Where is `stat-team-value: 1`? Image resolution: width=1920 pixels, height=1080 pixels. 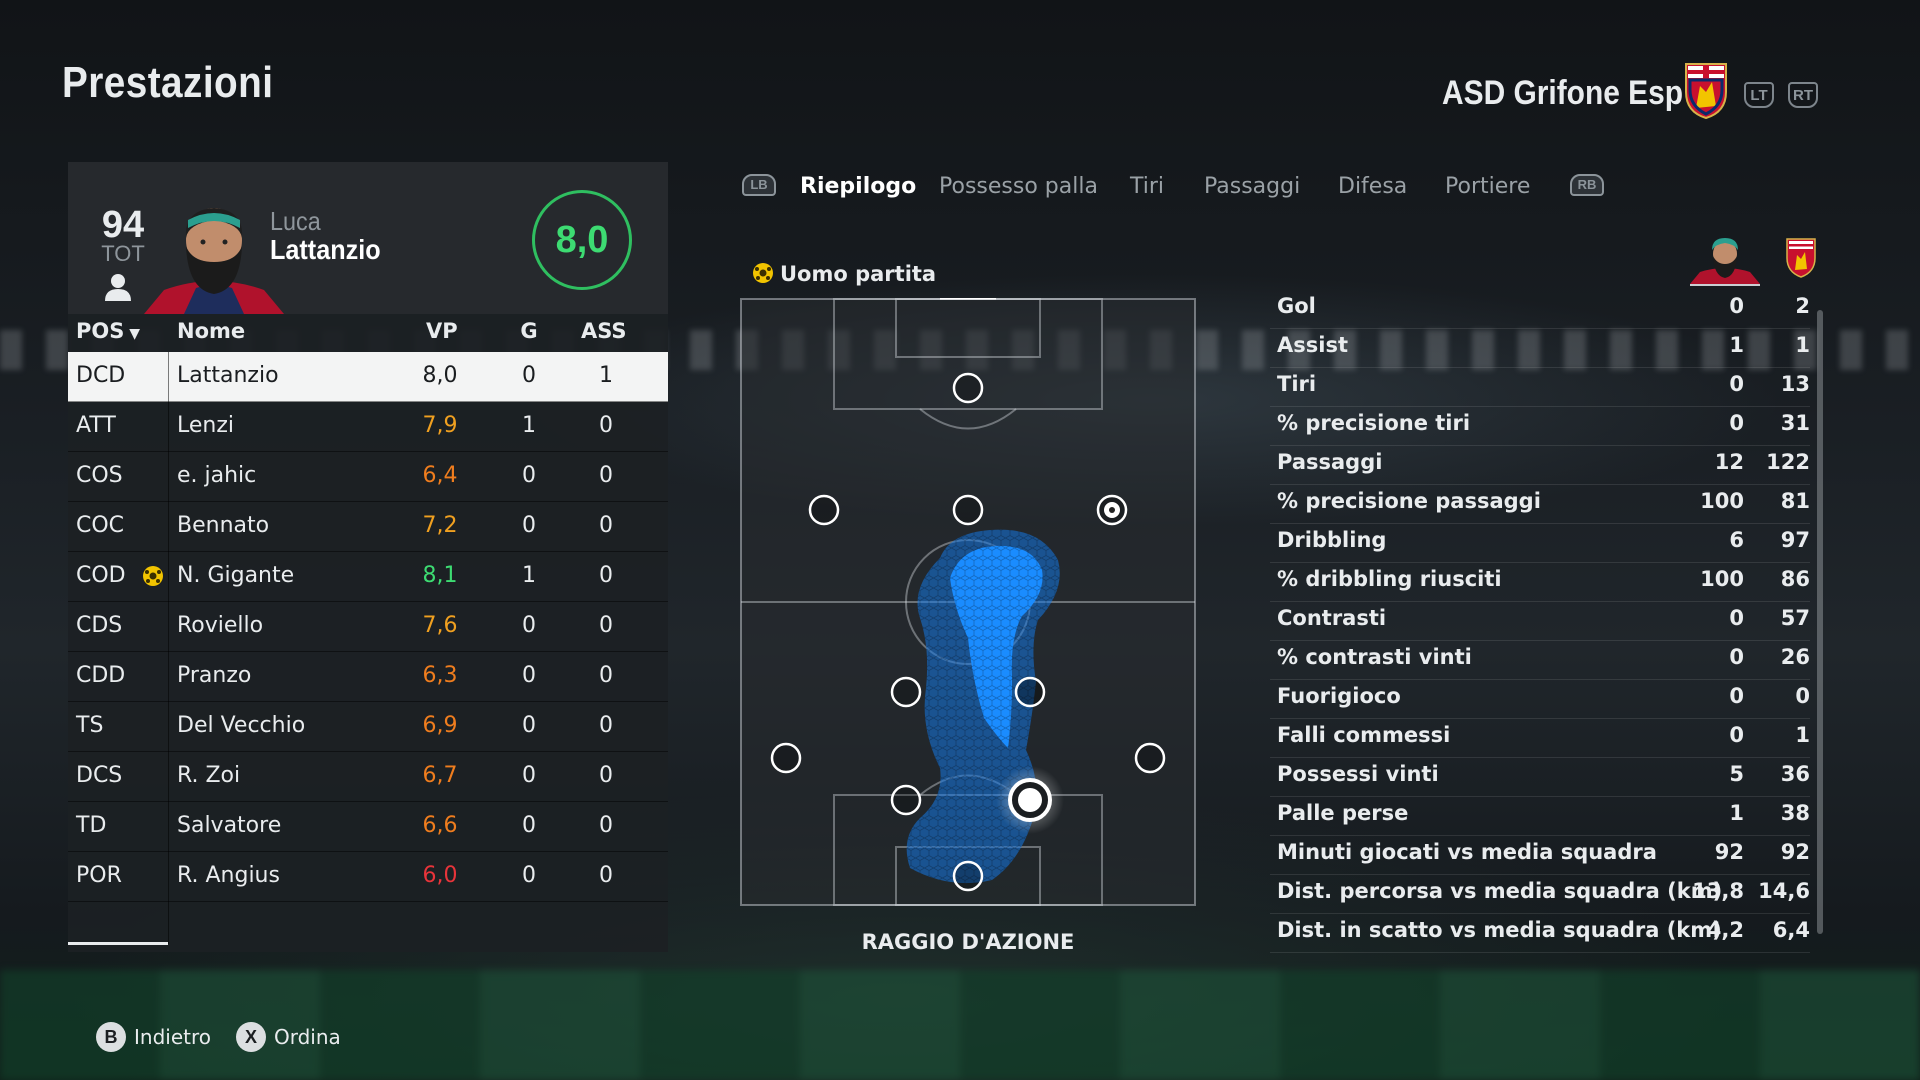 stat-team-value: 1 is located at coordinates (1802, 345).